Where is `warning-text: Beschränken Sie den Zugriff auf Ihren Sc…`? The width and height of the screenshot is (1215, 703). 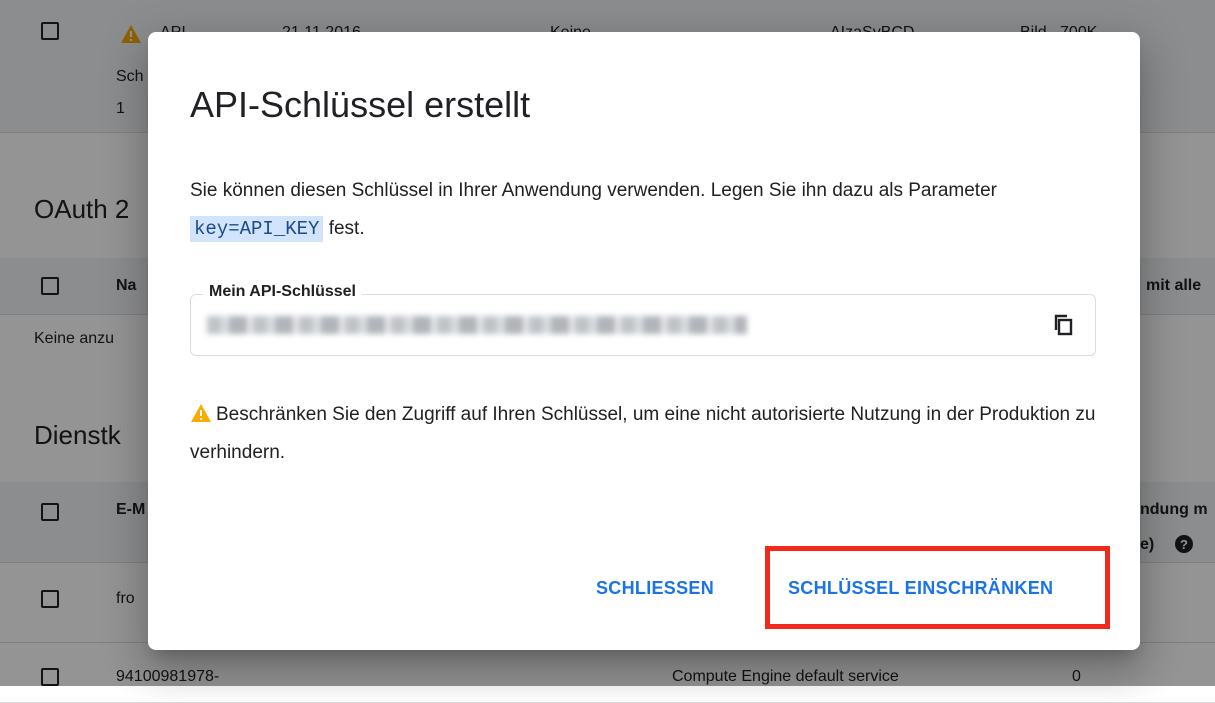 warning-text: Beschränken Sie den Zugriff auf Ihren Sc… is located at coordinates (643, 433).